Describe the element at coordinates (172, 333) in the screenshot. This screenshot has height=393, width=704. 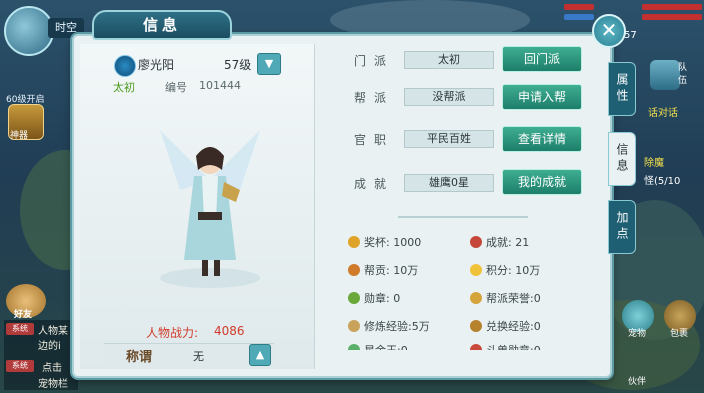
I see `power-label: 人物战力:` at that location.